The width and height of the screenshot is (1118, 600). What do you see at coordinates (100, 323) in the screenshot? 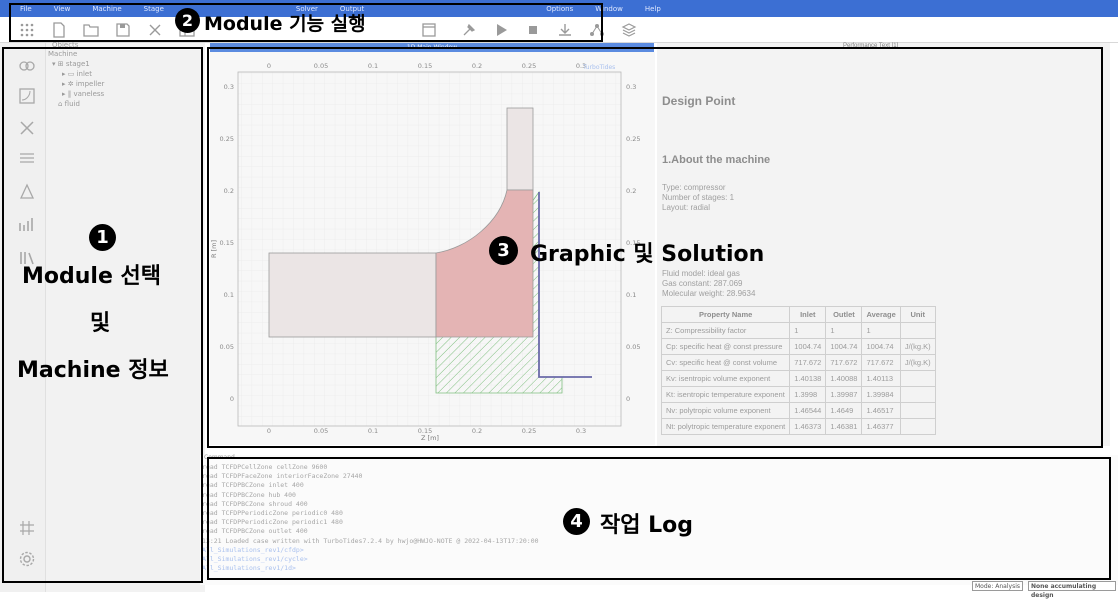
I see `annotation-text-1-line2: 및` at bounding box center [100, 323].